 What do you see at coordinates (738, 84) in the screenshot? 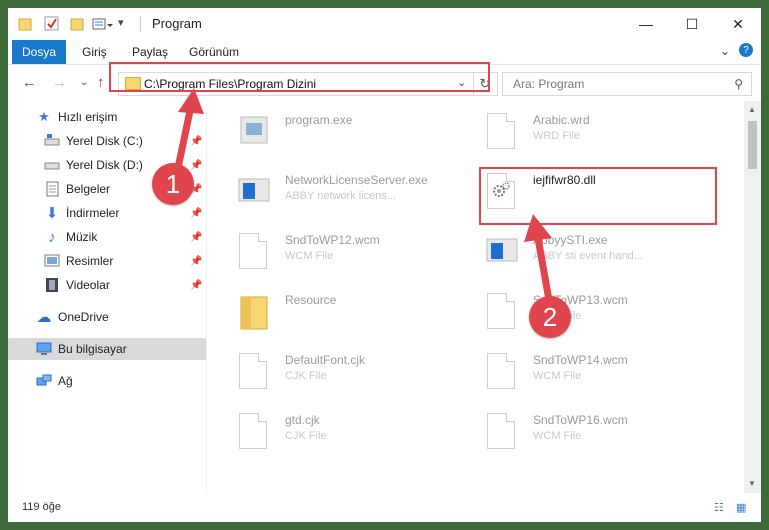
I see `search-icon: ⚲` at bounding box center [738, 84].